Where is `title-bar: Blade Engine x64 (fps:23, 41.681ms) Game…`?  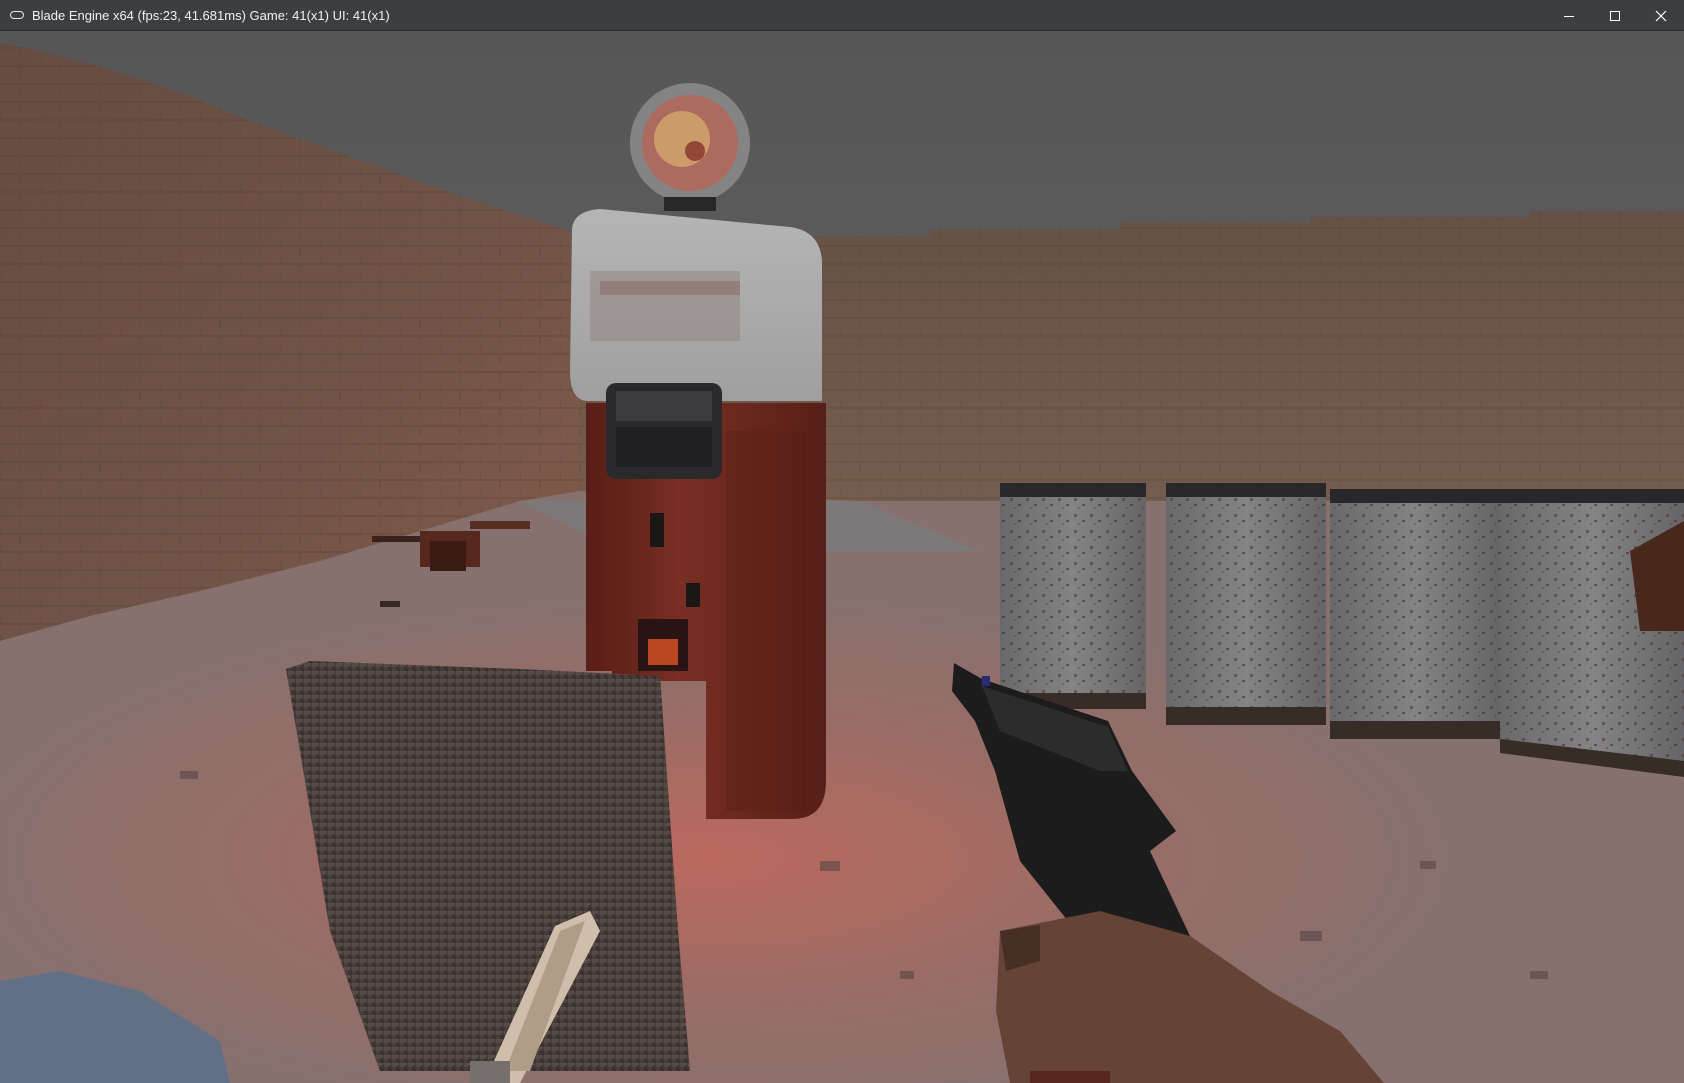
title-bar: Blade Engine x64 (fps:23, 41.681ms) Game… is located at coordinates (842, 15).